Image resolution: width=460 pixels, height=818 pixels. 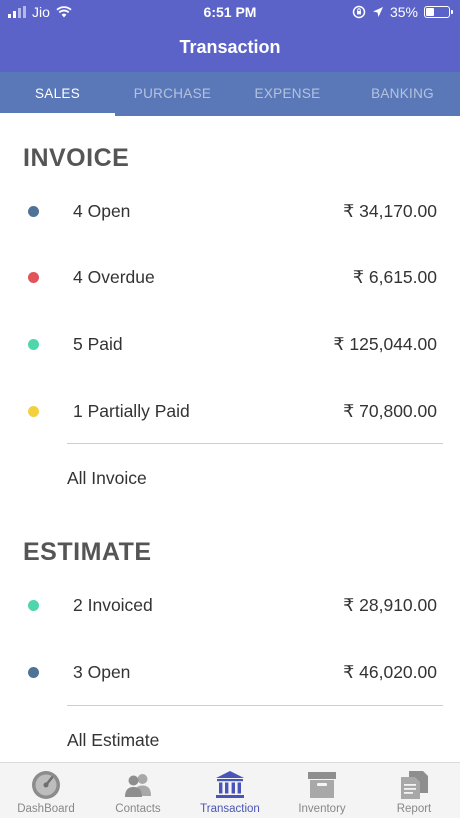 What do you see at coordinates (138, 809) in the screenshot?
I see `nav-label: Contacts` at bounding box center [138, 809].